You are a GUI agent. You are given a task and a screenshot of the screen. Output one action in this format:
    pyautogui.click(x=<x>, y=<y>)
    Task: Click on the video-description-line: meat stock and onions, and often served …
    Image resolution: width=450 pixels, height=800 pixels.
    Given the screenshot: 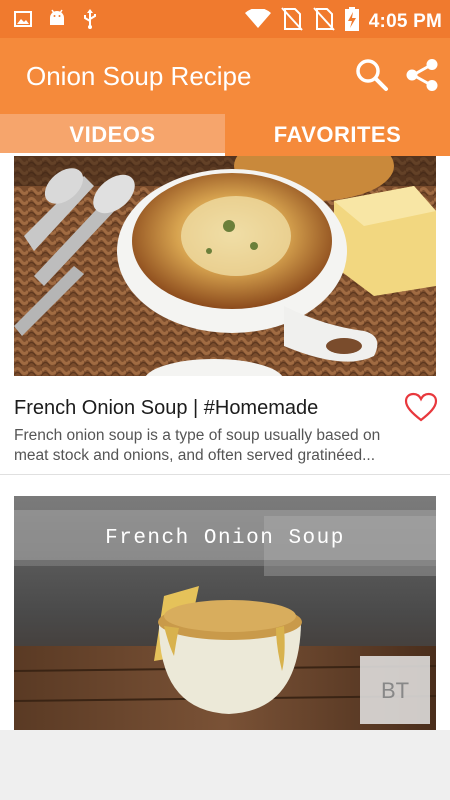 What is the action you would take?
    pyautogui.click(x=195, y=455)
    